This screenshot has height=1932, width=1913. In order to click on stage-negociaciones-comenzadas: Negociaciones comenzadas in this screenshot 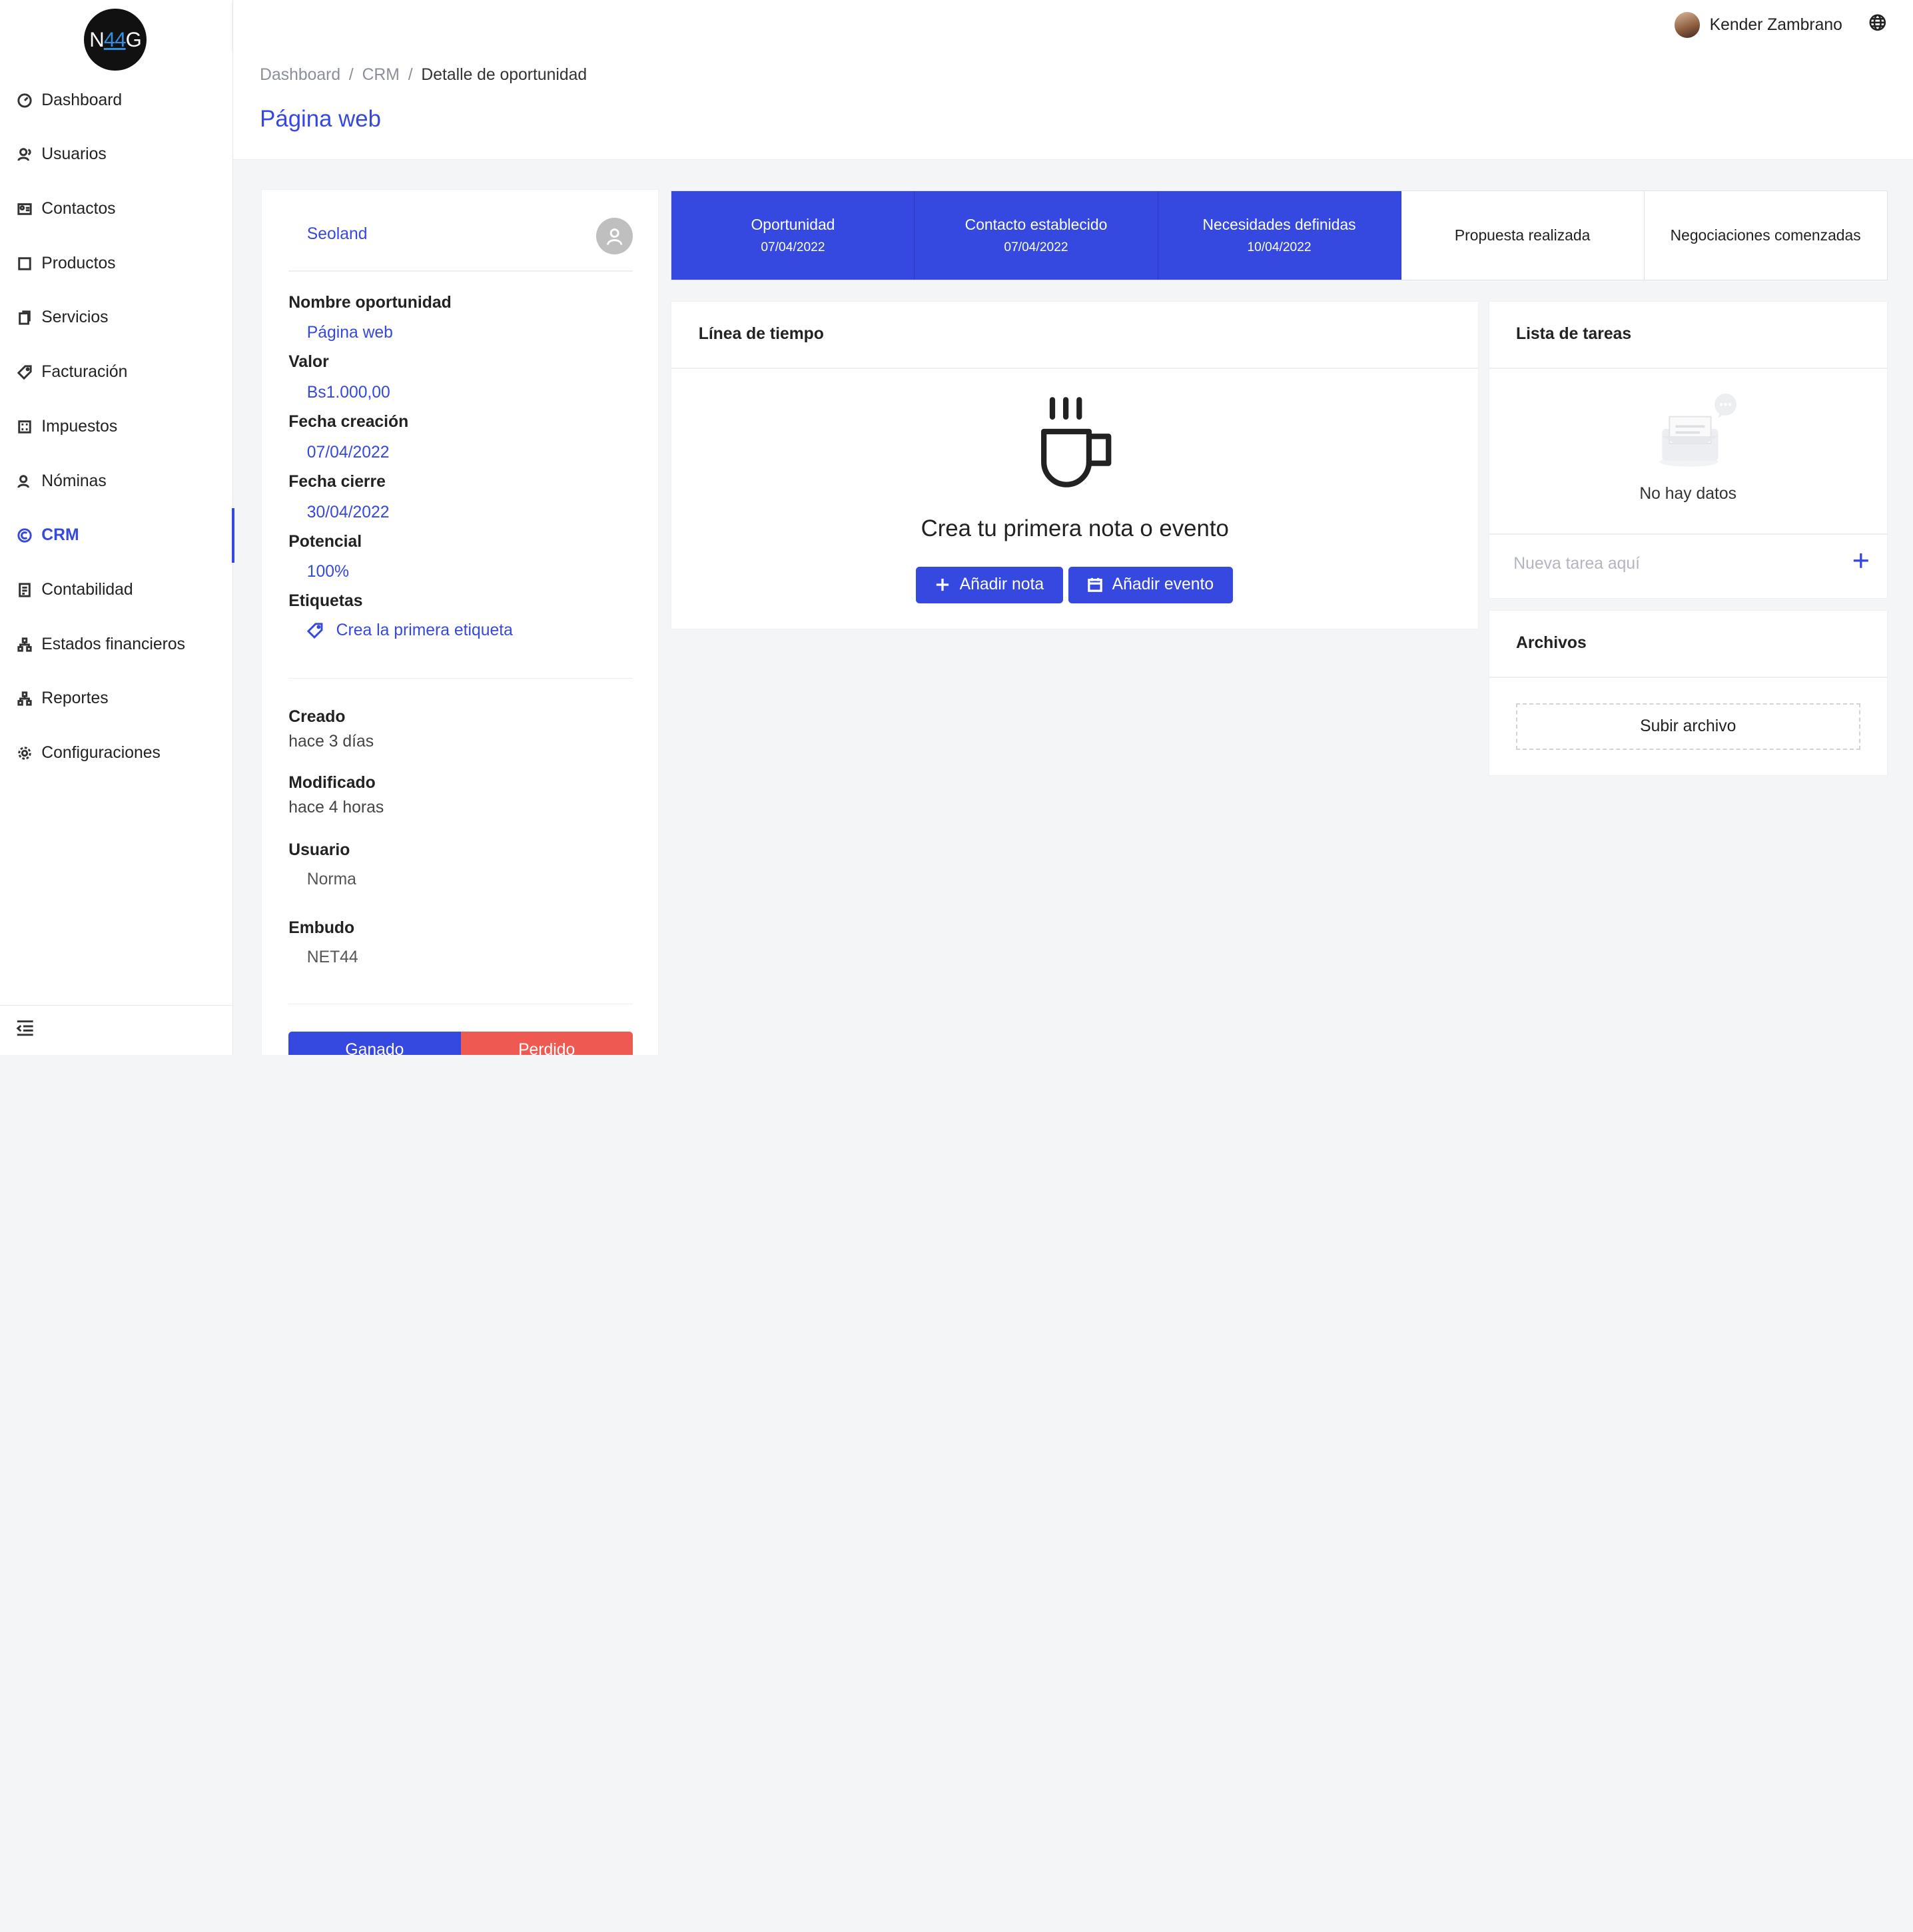, I will do `click(1766, 235)`.